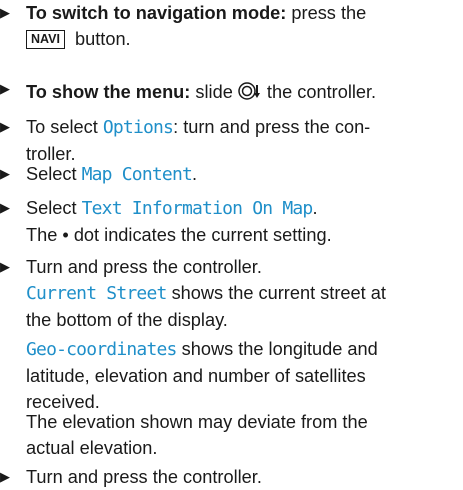 The height and width of the screenshot is (490, 463). What do you see at coordinates (100, 39) in the screenshot?
I see `step-text: button.` at bounding box center [100, 39].